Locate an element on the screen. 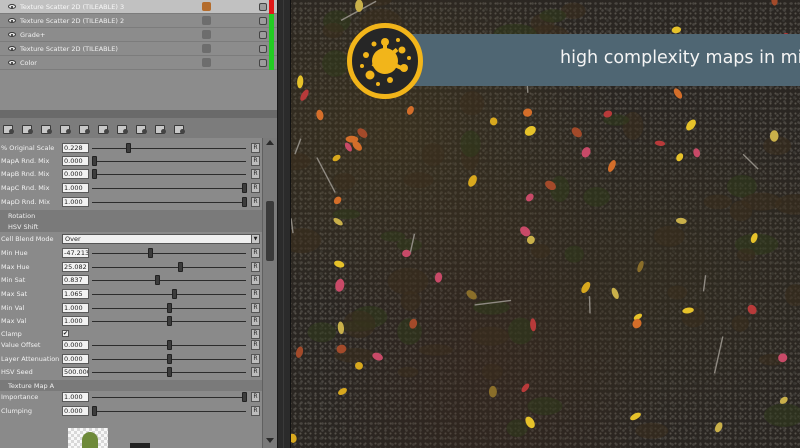  clamp-checkbox: ✔ is located at coordinates (65, 333).